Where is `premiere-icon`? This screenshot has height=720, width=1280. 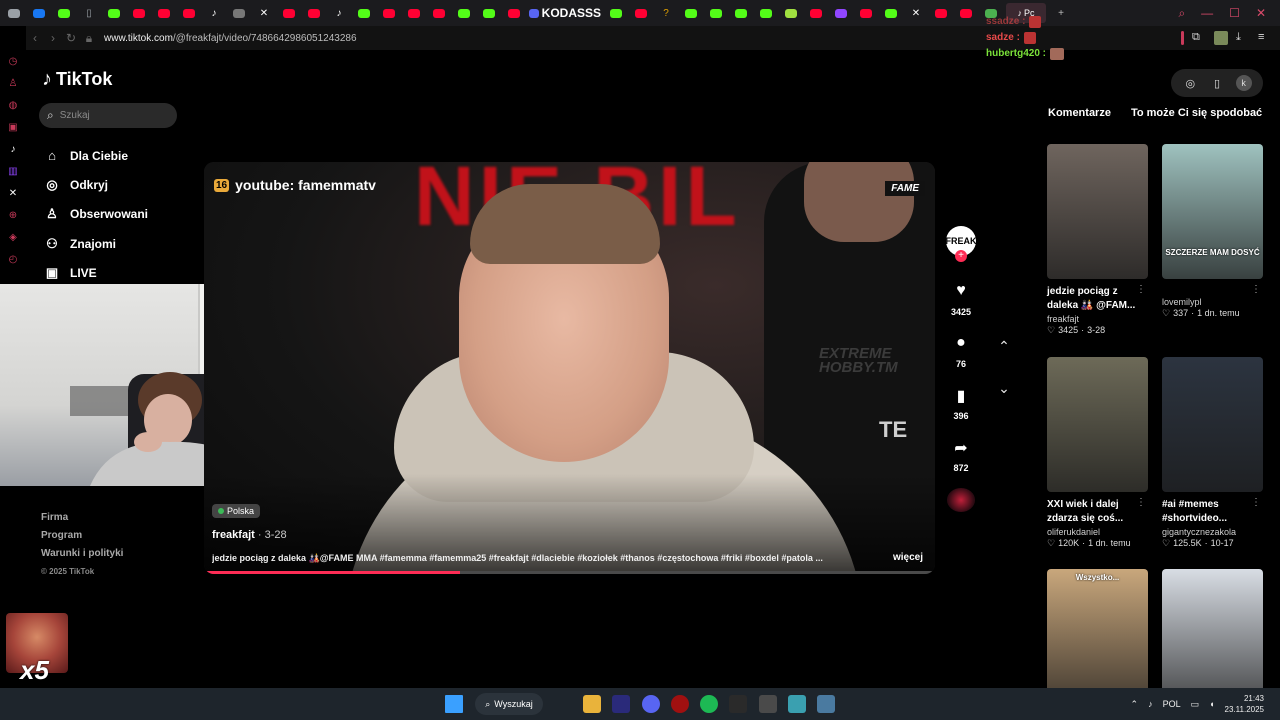 premiere-icon is located at coordinates (621, 704).